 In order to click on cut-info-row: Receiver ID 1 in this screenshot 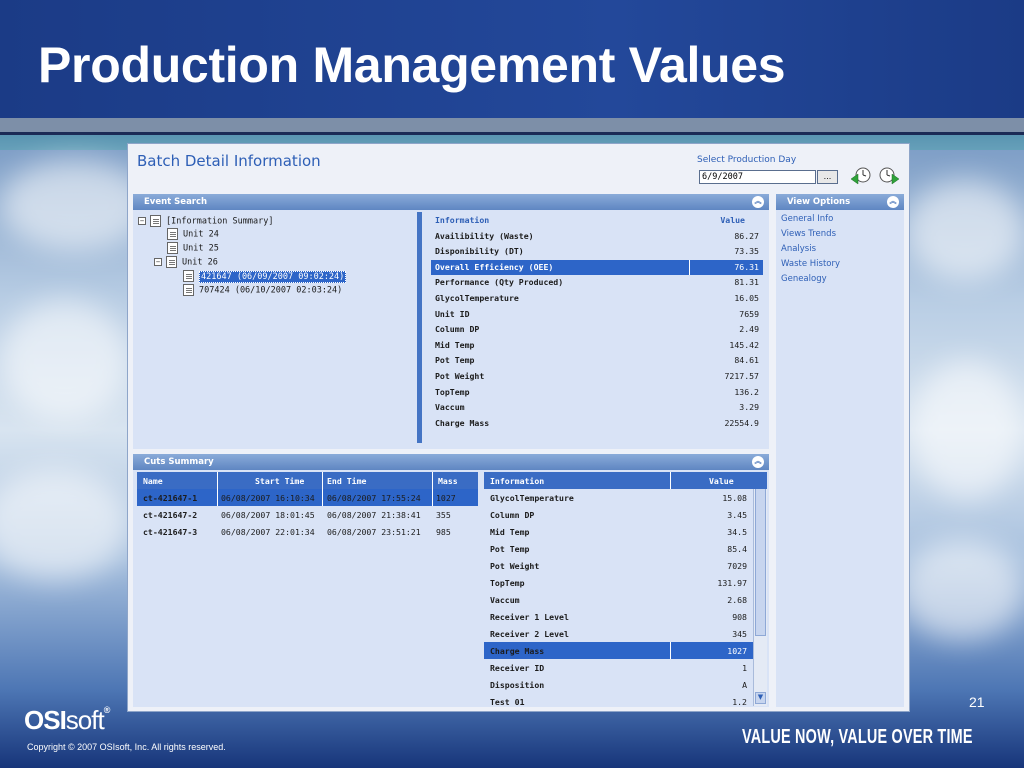, I will do `click(618, 667)`.